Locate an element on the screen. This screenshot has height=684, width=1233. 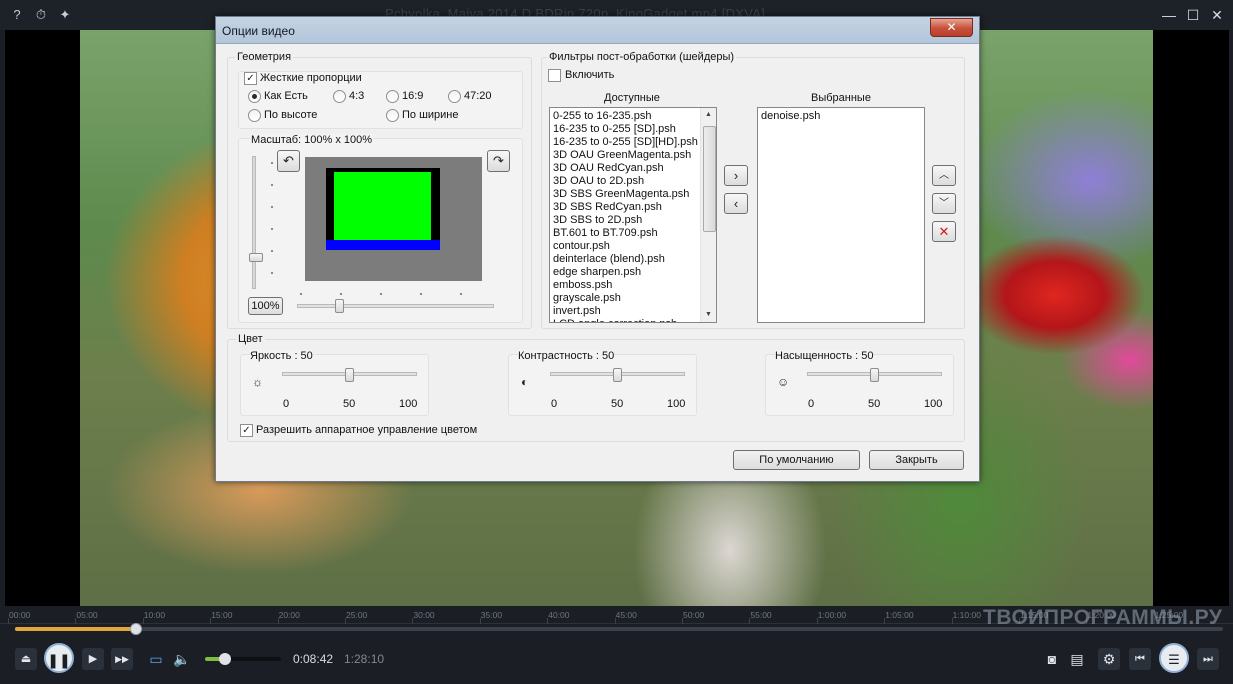
fast-forward-icon: ▶▶ is located at coordinates (122, 659).